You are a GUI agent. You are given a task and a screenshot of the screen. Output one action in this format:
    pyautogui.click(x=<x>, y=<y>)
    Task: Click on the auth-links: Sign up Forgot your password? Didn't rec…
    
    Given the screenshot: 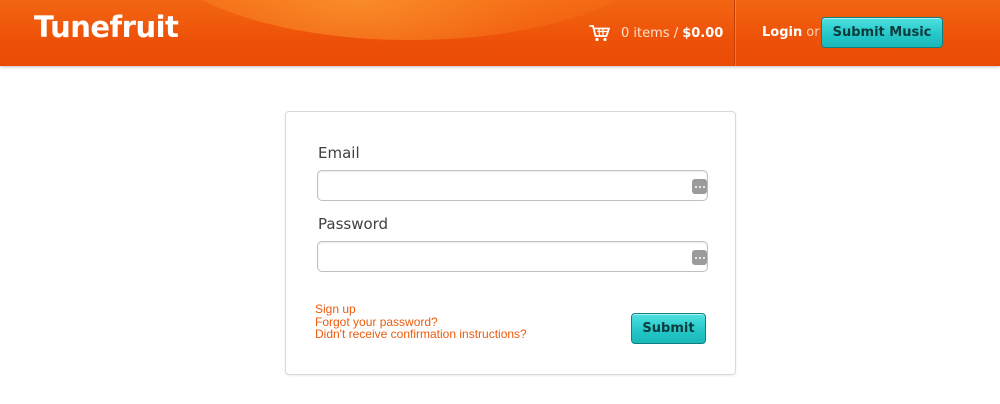 What is the action you would take?
    pyautogui.click(x=421, y=322)
    